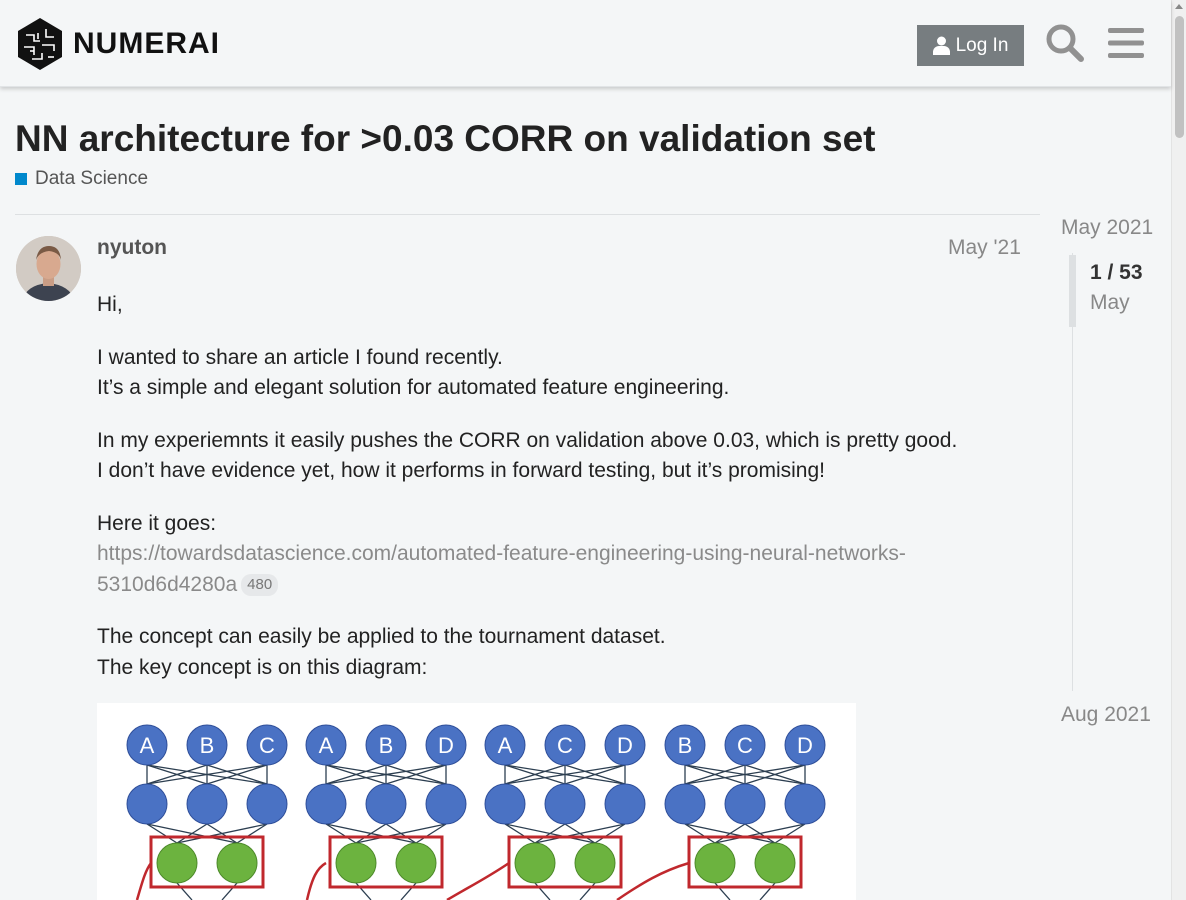 The height and width of the screenshot is (900, 1186). What do you see at coordinates (585, 43) in the screenshot?
I see `site-header: NUMERAI Log In` at bounding box center [585, 43].